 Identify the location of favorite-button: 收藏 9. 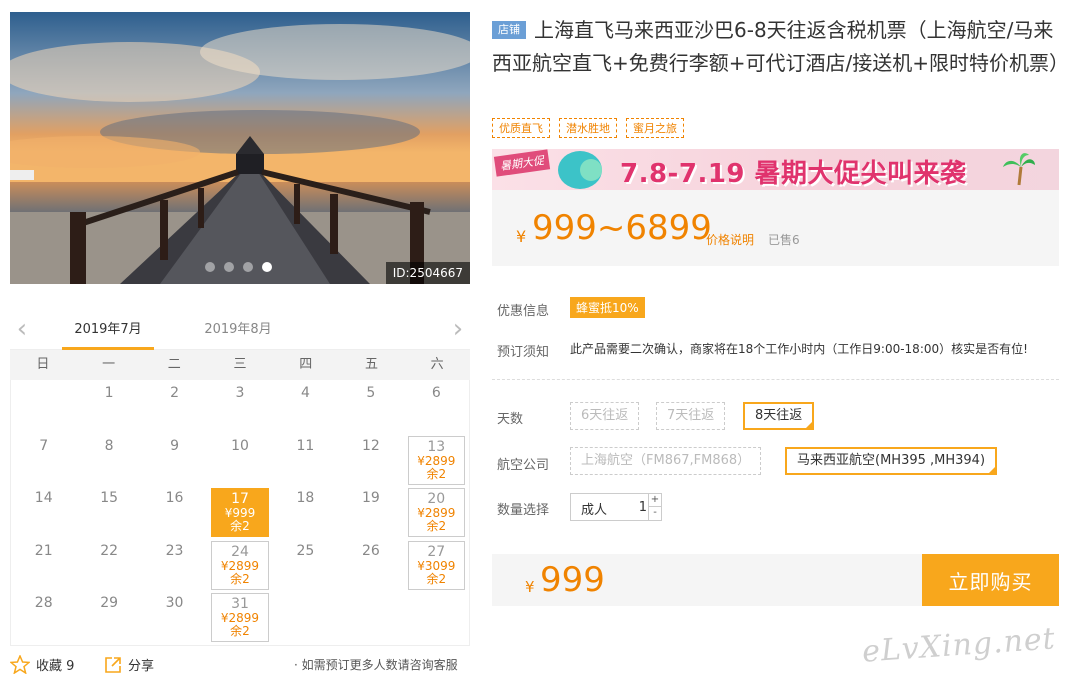
(42, 664).